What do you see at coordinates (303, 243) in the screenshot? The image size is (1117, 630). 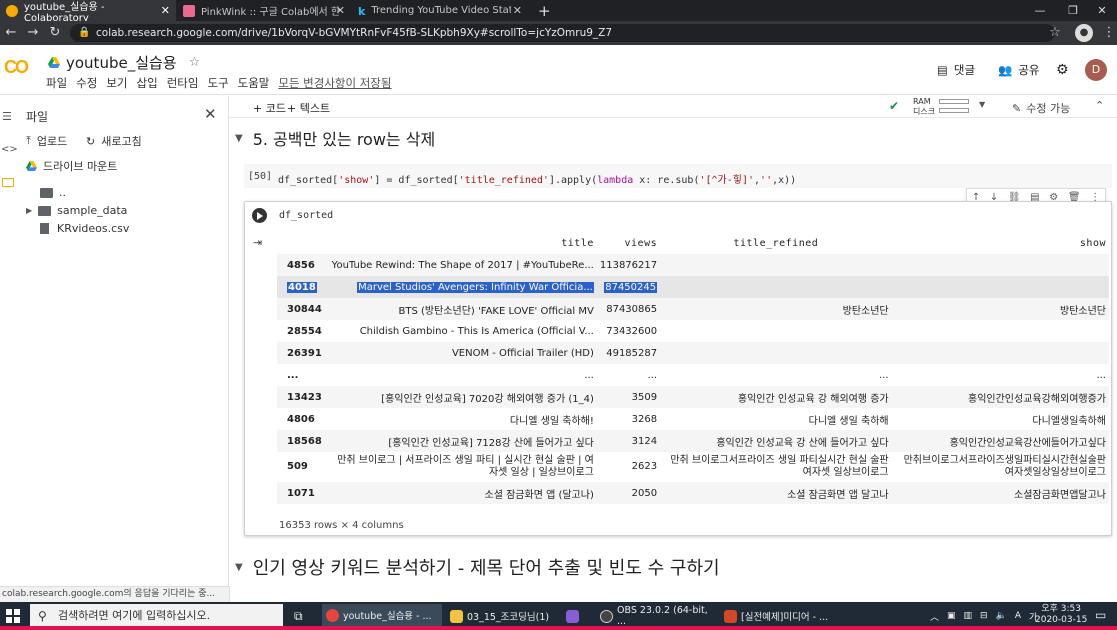 I see `column-header` at bounding box center [303, 243].